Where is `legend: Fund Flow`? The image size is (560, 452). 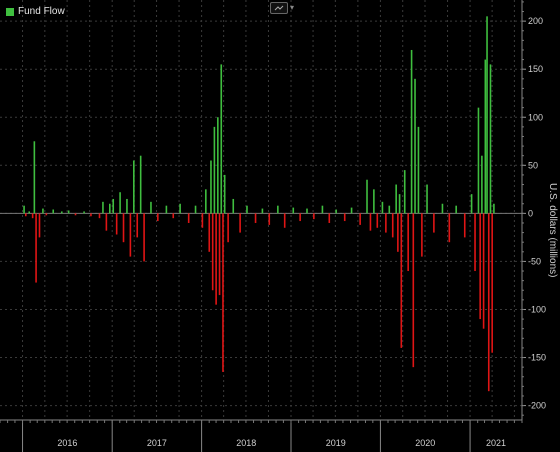
legend: Fund Flow is located at coordinates (35, 11).